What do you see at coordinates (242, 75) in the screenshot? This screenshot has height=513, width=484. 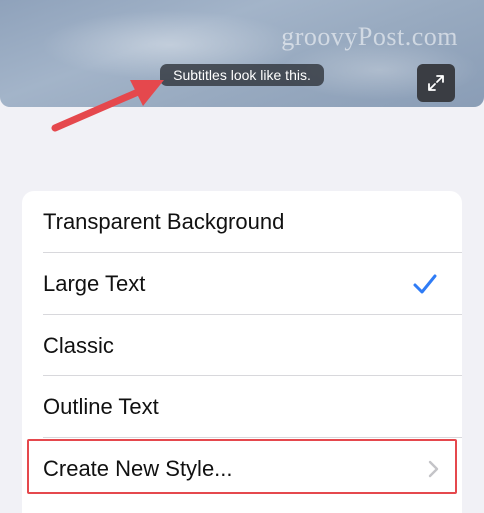 I see `subtitle-sample: Subtitles look like this.` at bounding box center [242, 75].